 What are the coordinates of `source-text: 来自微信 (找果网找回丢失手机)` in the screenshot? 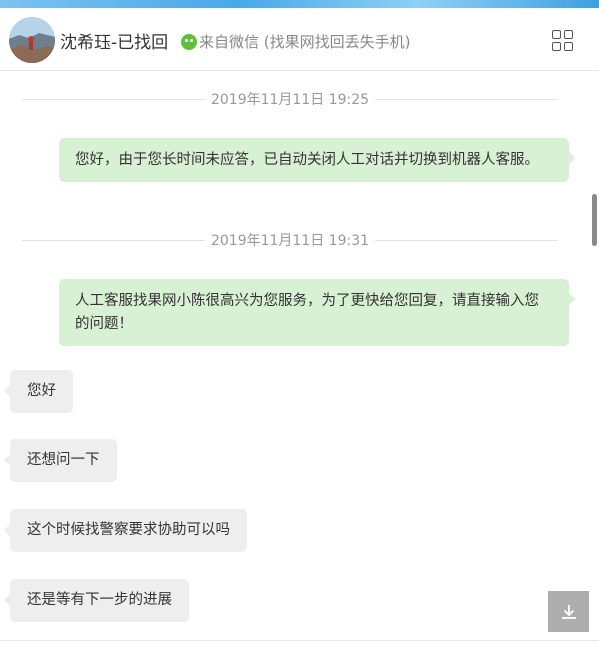 It's located at (305, 42).